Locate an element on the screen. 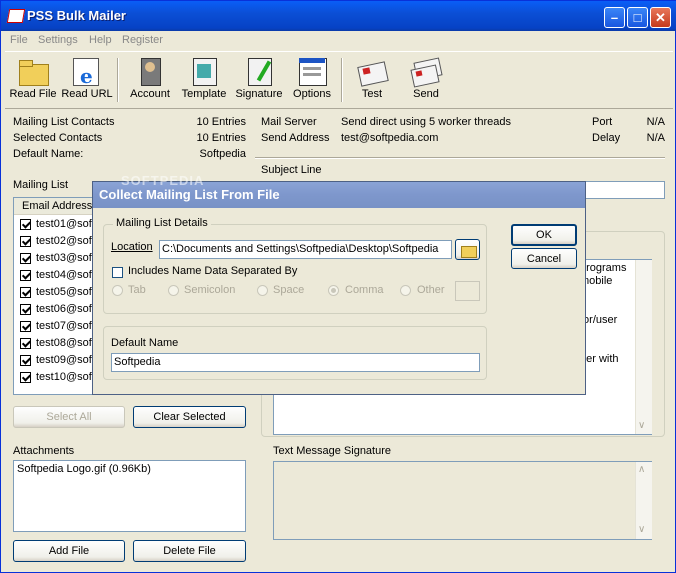  separator-comma-radio is located at coordinates (333, 290).